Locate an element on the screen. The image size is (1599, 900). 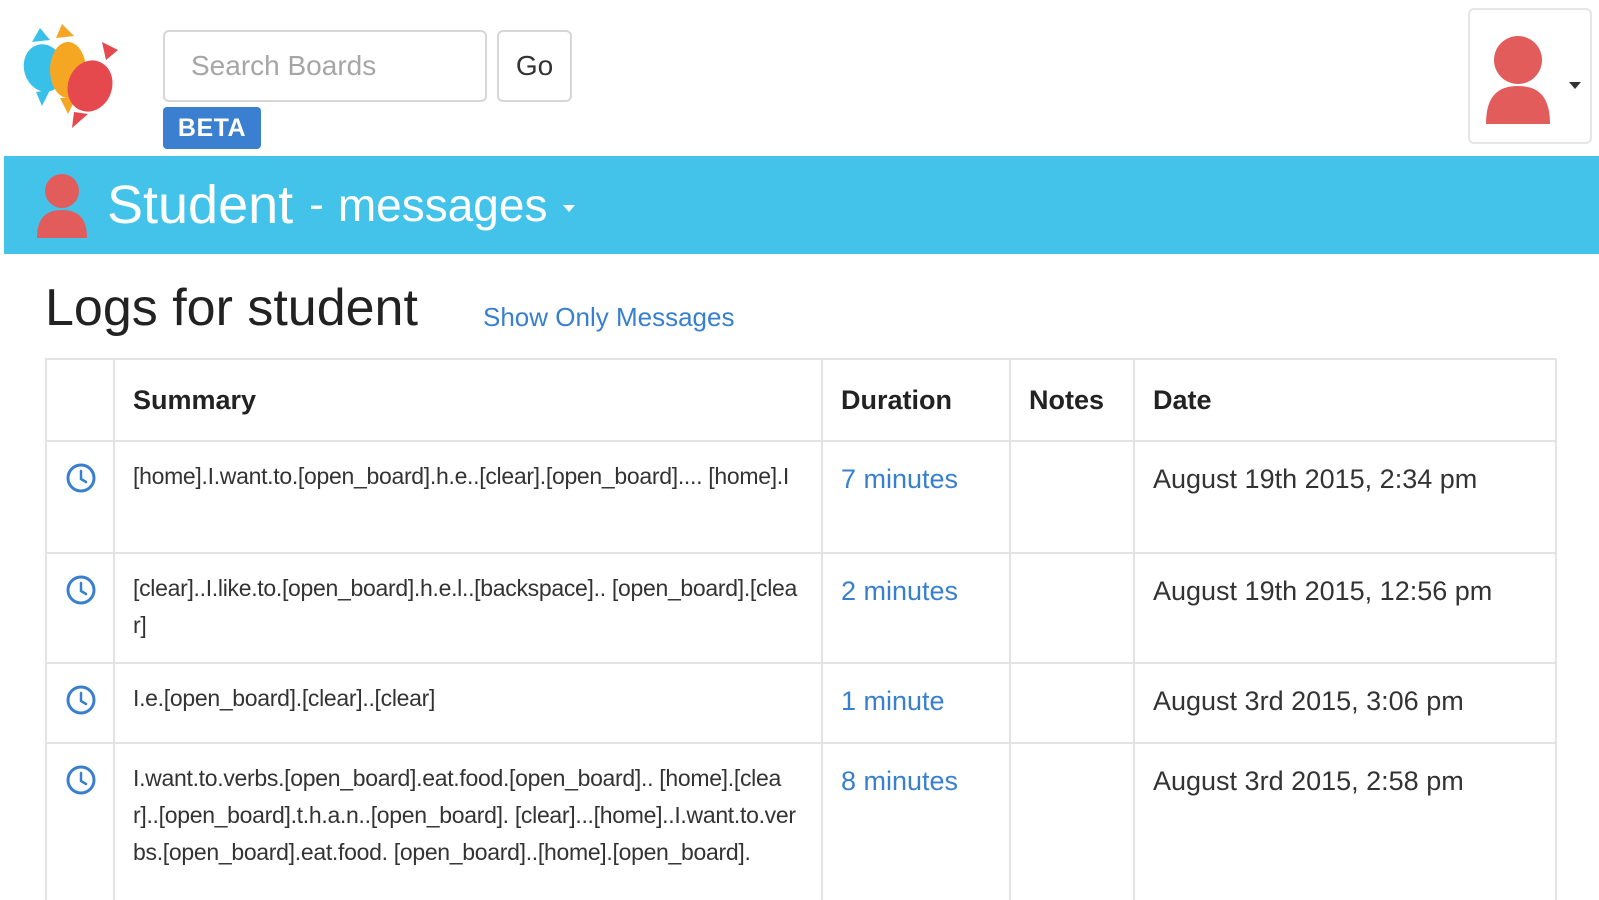
date-text: August 19th 2015, 2:34 pm is located at coordinates (1315, 479).